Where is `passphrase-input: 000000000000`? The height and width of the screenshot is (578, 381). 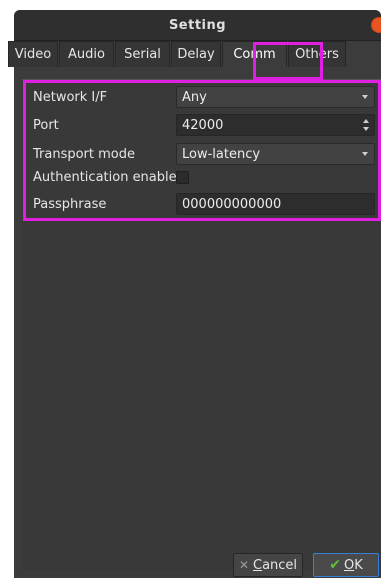 passphrase-input: 000000000000 is located at coordinates (275, 204).